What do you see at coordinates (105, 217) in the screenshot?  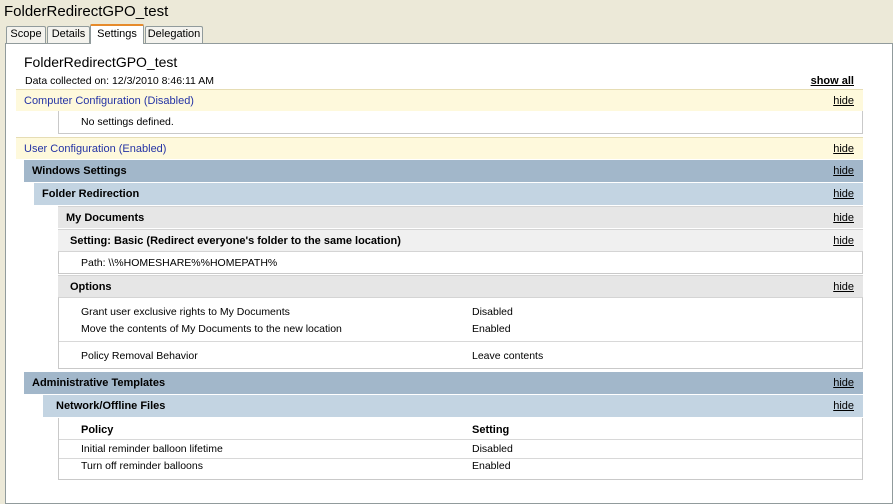 I see `my-documents-label: My Documents` at bounding box center [105, 217].